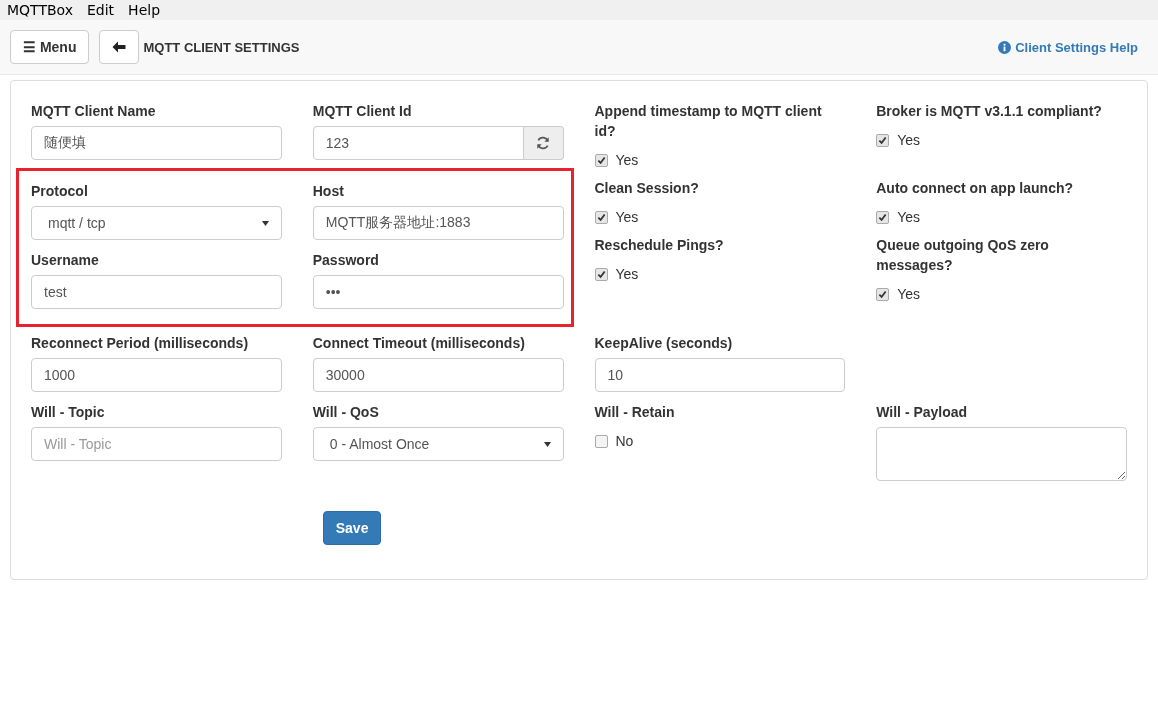 This screenshot has width=1158, height=701. What do you see at coordinates (60, 191) in the screenshot?
I see `field-label: Protocol` at bounding box center [60, 191].